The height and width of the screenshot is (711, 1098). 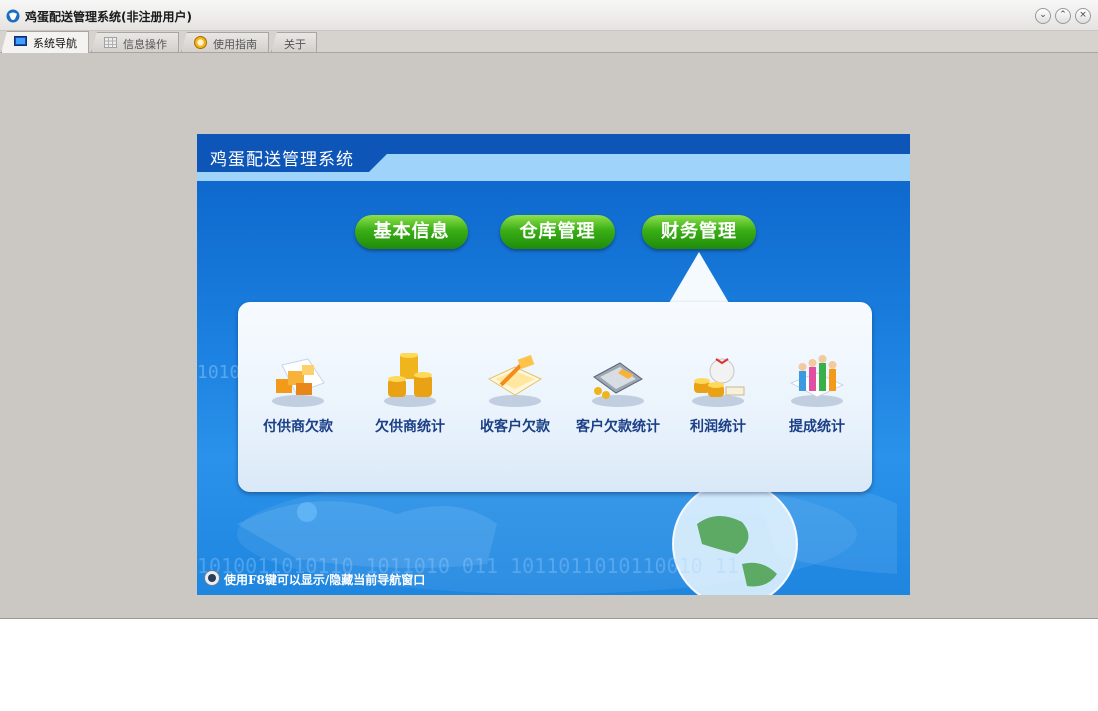 What do you see at coordinates (13, 16) in the screenshot?
I see `app-logo-icon` at bounding box center [13, 16].